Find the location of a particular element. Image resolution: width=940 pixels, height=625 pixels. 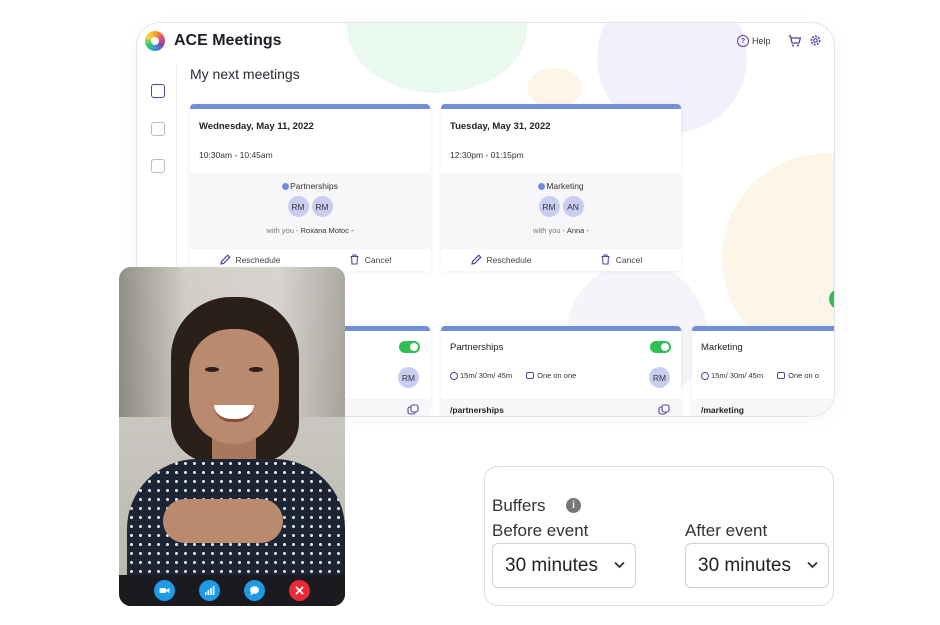

event-type-name: Marketing is located at coordinates (722, 347).